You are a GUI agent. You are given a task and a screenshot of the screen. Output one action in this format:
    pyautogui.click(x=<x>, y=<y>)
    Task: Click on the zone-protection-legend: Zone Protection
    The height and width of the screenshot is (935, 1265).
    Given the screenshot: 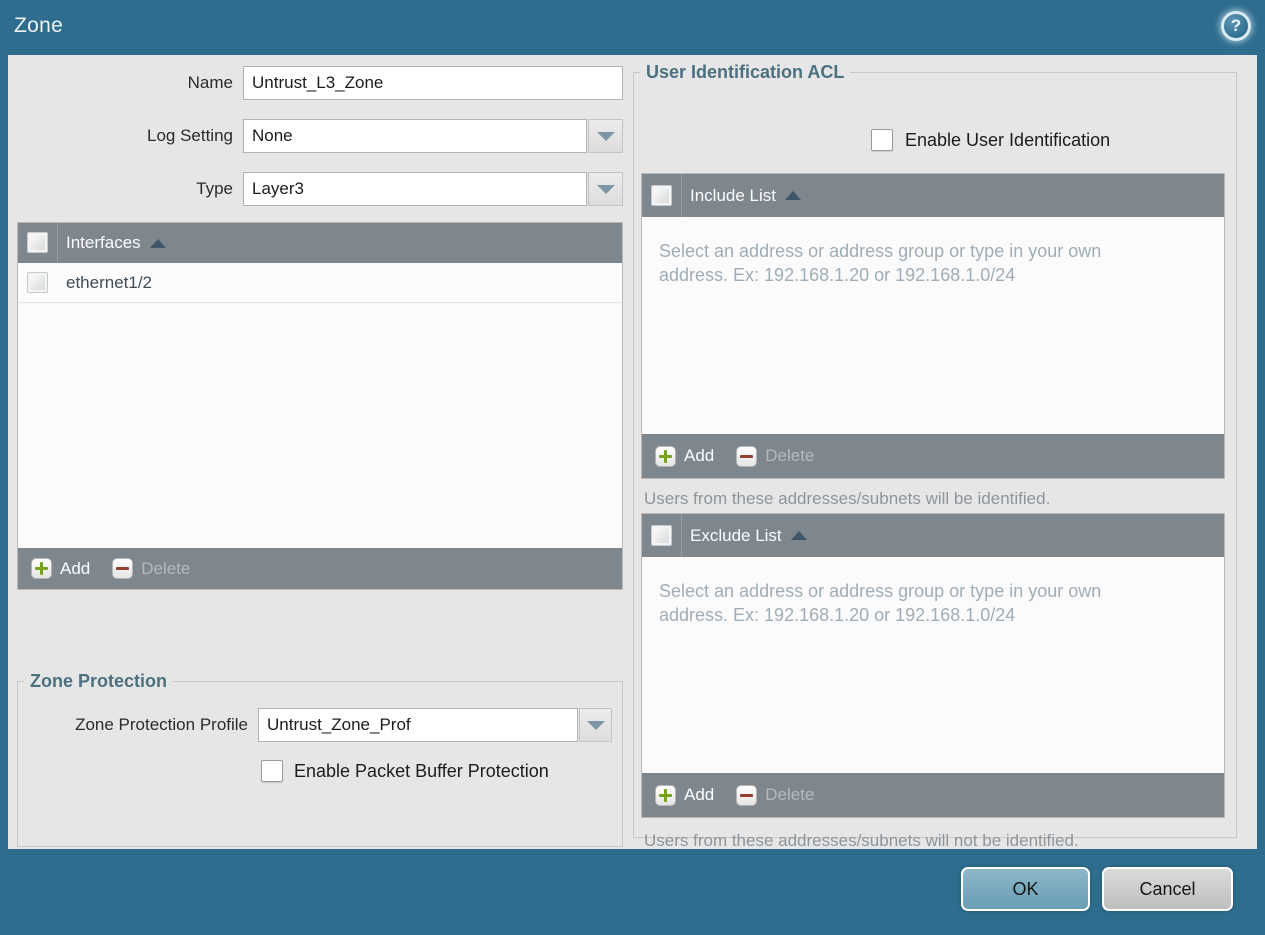 What is the action you would take?
    pyautogui.click(x=99, y=681)
    